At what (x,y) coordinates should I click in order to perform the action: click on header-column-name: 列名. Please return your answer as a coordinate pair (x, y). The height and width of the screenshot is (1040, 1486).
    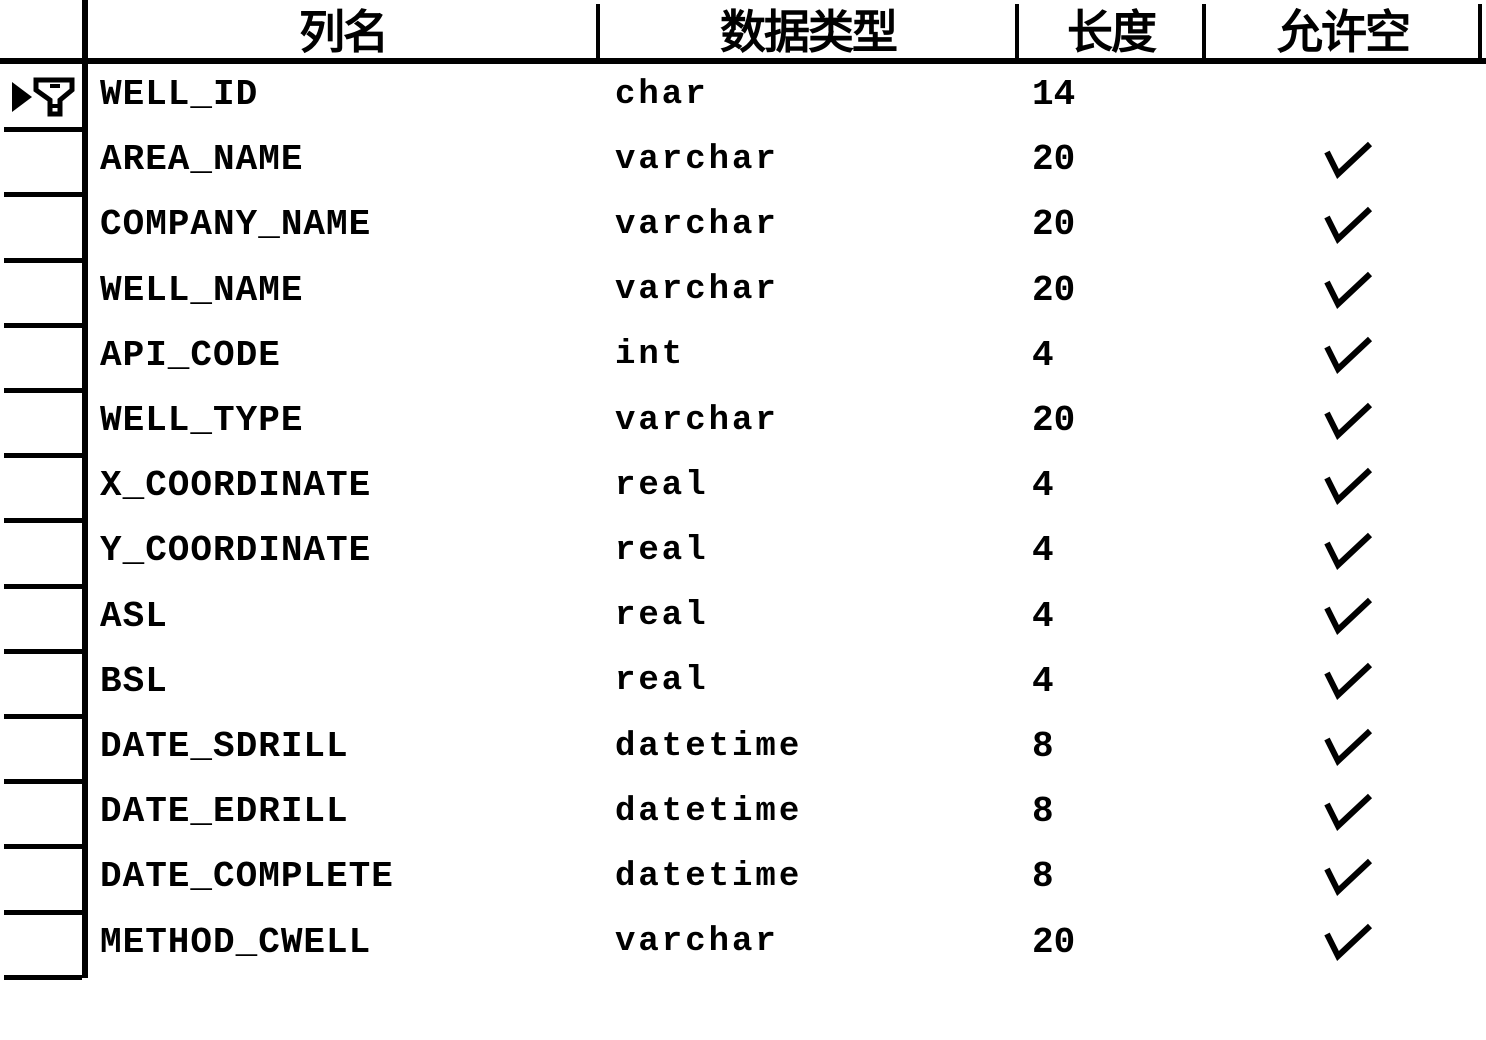
    Looking at the image, I should click on (343, 29).